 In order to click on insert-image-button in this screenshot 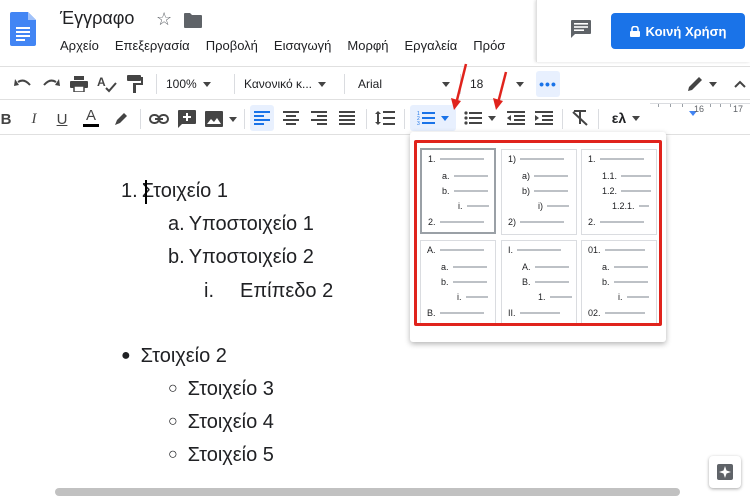, I will do `click(221, 119)`.